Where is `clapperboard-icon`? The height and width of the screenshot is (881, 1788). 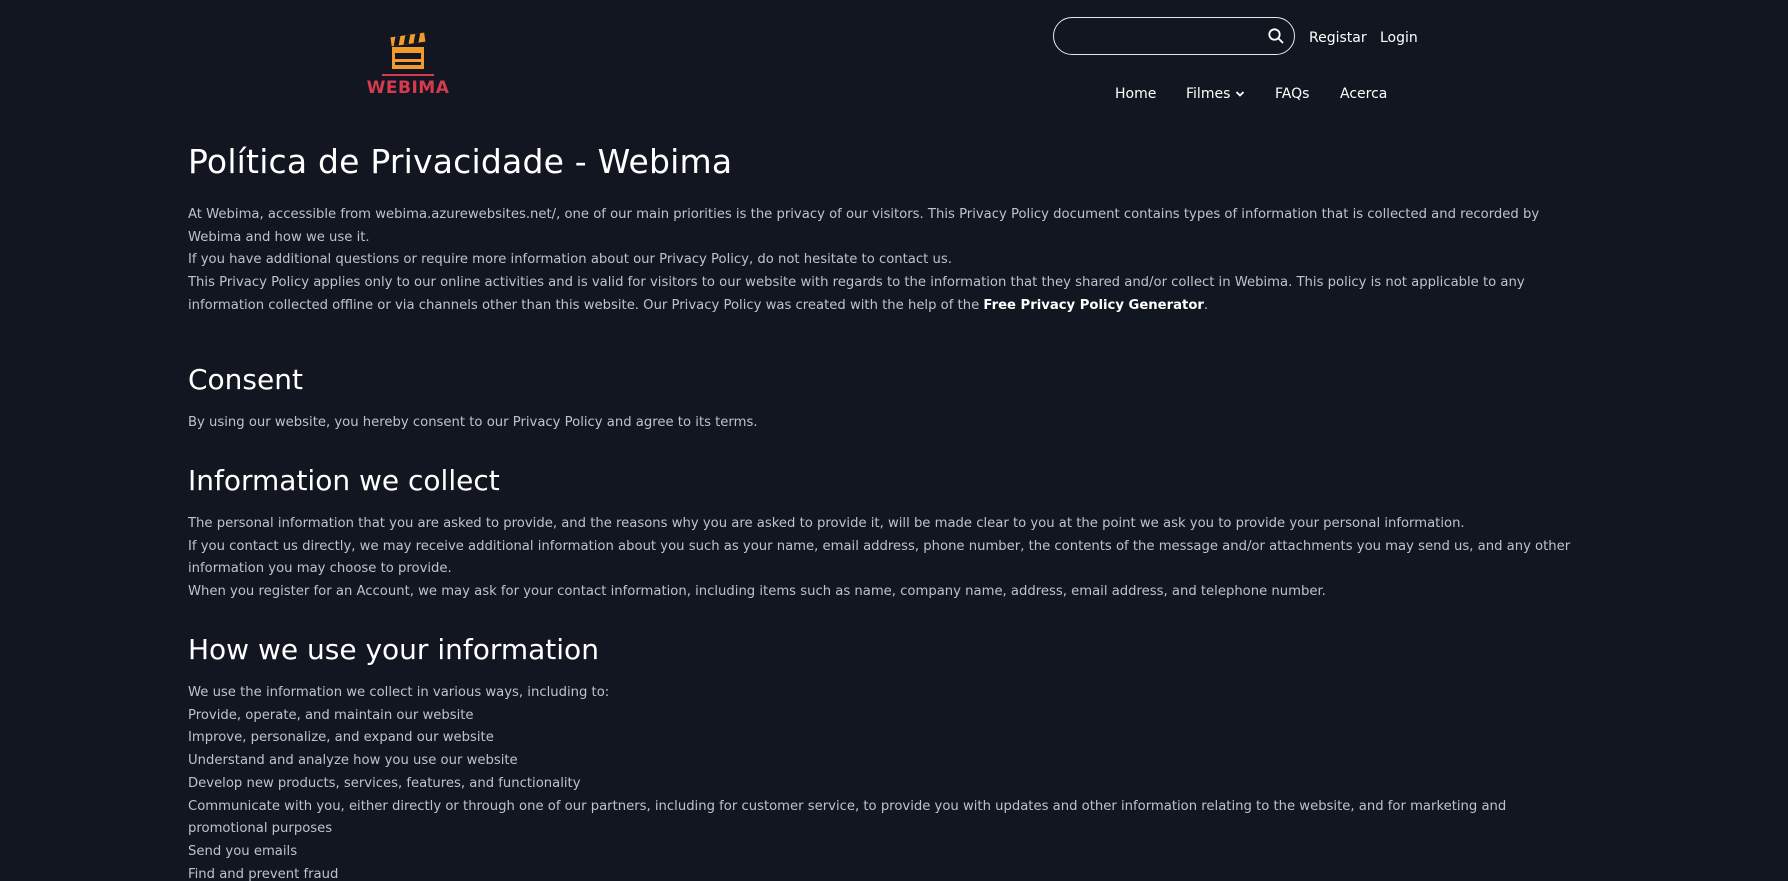 clapperboard-icon is located at coordinates (408, 50).